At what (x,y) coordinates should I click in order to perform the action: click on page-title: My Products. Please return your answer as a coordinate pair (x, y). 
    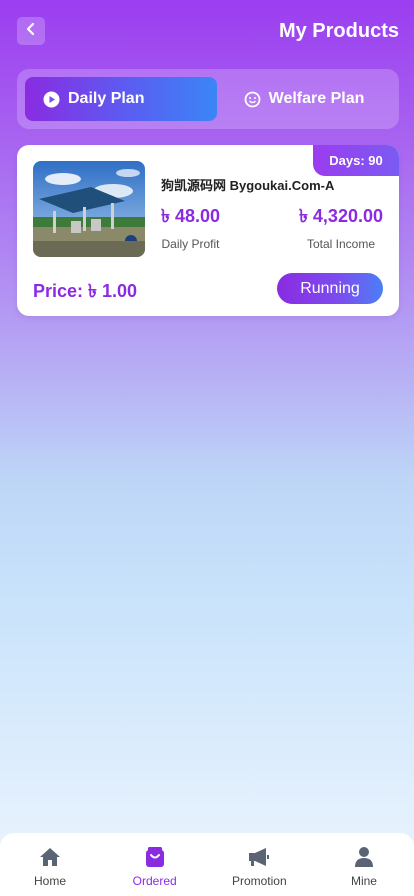
    Looking at the image, I should click on (338, 31).